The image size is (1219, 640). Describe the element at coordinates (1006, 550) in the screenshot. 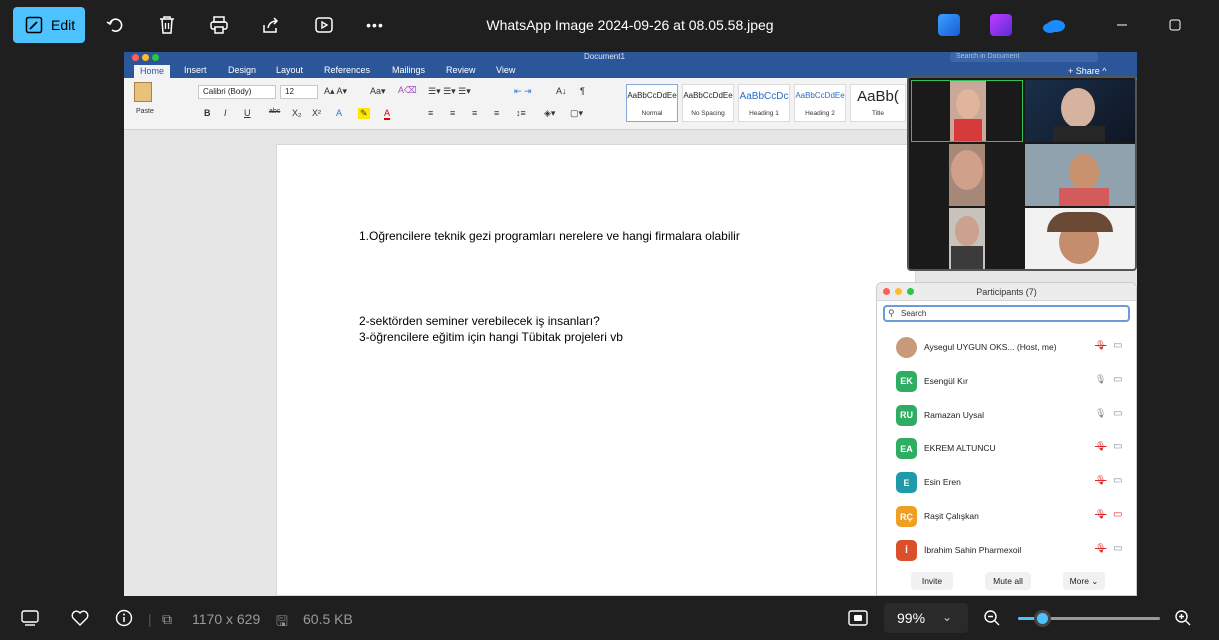

I see `participant-row: İ İbrahim Sahin Pharmexoil 🎙 ▭` at that location.